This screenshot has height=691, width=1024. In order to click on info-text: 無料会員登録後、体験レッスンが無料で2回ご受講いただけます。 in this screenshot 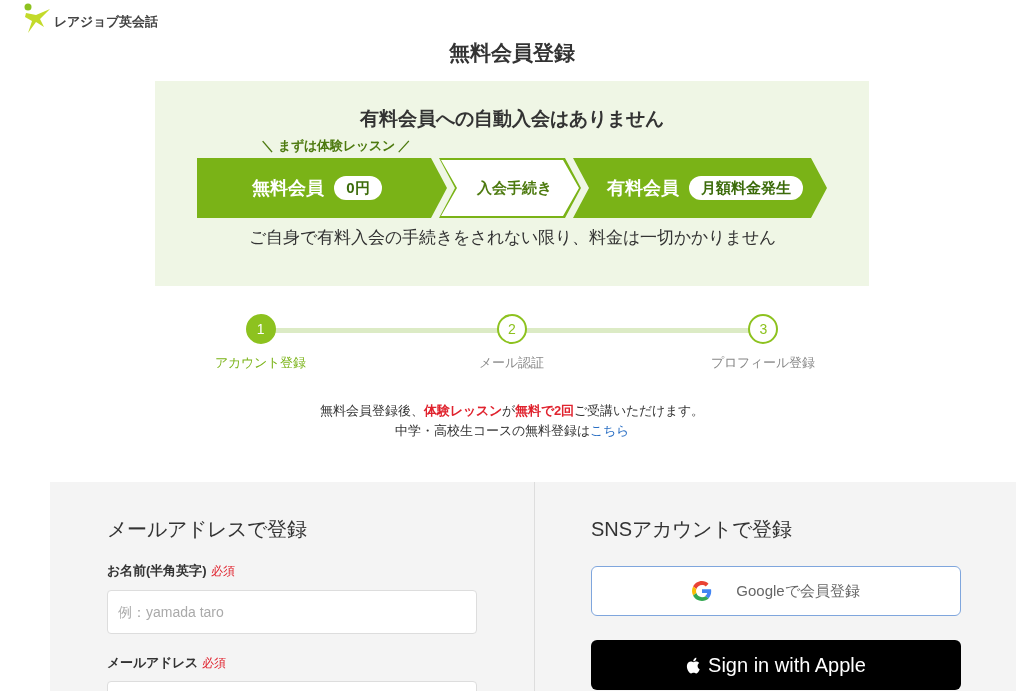, I will do `click(512, 410)`.